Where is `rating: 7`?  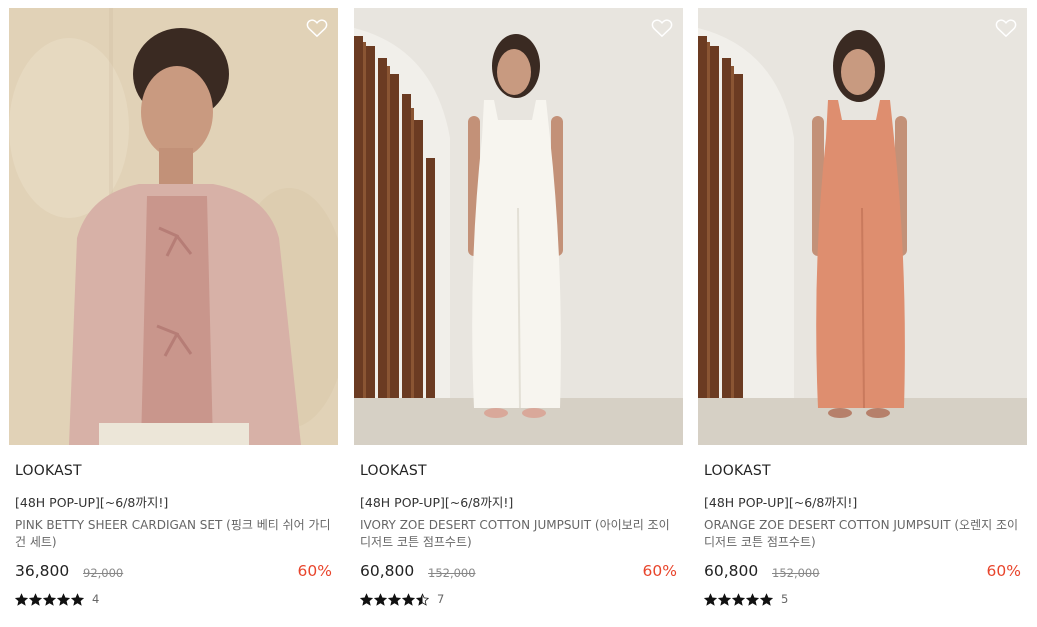
rating: 7 is located at coordinates (402, 599).